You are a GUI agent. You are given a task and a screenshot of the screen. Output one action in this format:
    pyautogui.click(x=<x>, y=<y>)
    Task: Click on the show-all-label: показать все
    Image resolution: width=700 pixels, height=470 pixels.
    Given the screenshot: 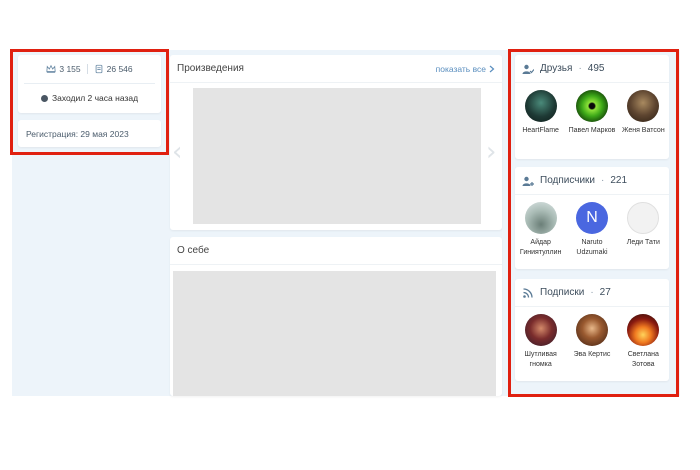 What is the action you would take?
    pyautogui.click(x=460, y=68)
    